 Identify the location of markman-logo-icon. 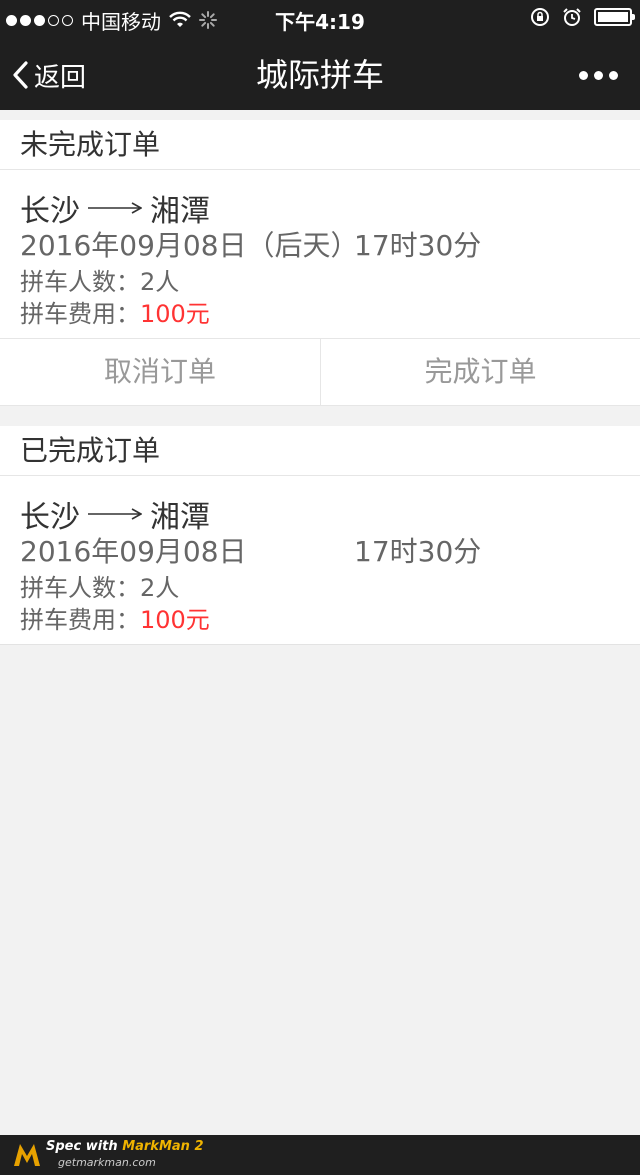
(27, 1155).